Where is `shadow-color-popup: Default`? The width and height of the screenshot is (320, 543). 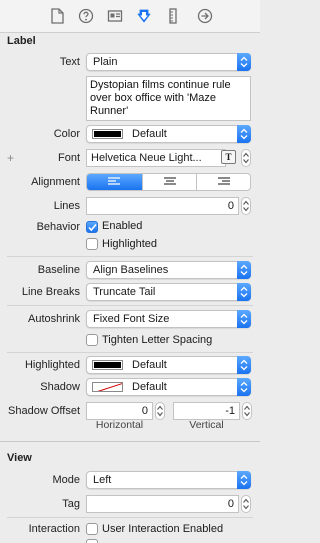 shadow-color-popup: Default is located at coordinates (168, 387).